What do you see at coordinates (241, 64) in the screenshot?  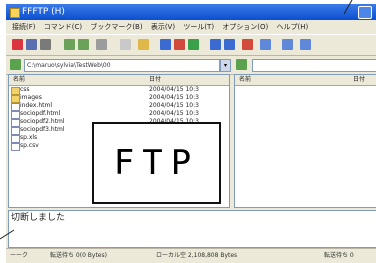 I see `remote-folder-up-icon` at bounding box center [241, 64].